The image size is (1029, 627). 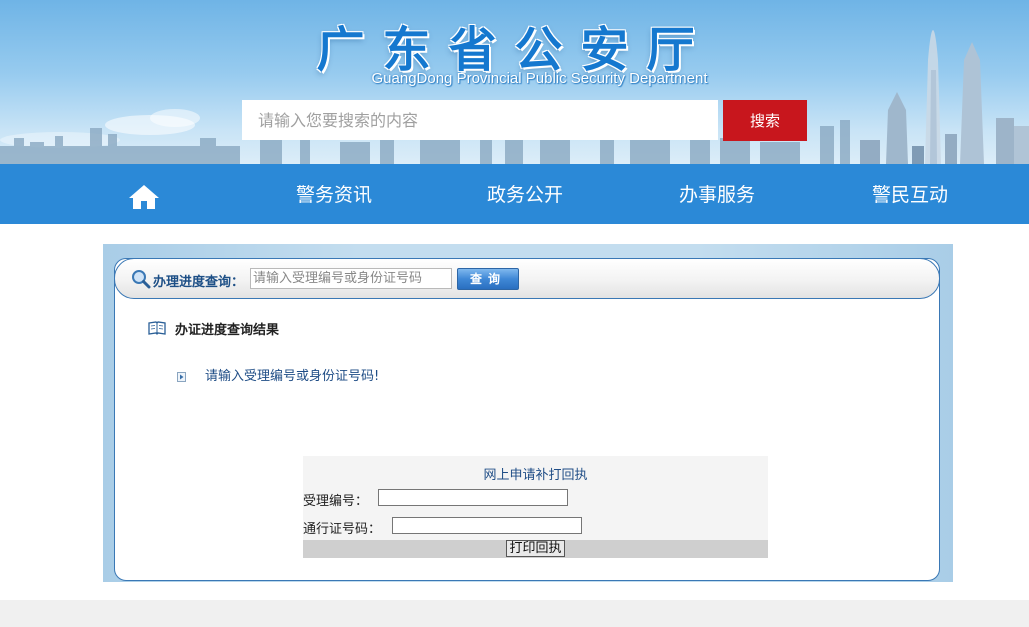 I want to click on book-icon, so click(x=157, y=327).